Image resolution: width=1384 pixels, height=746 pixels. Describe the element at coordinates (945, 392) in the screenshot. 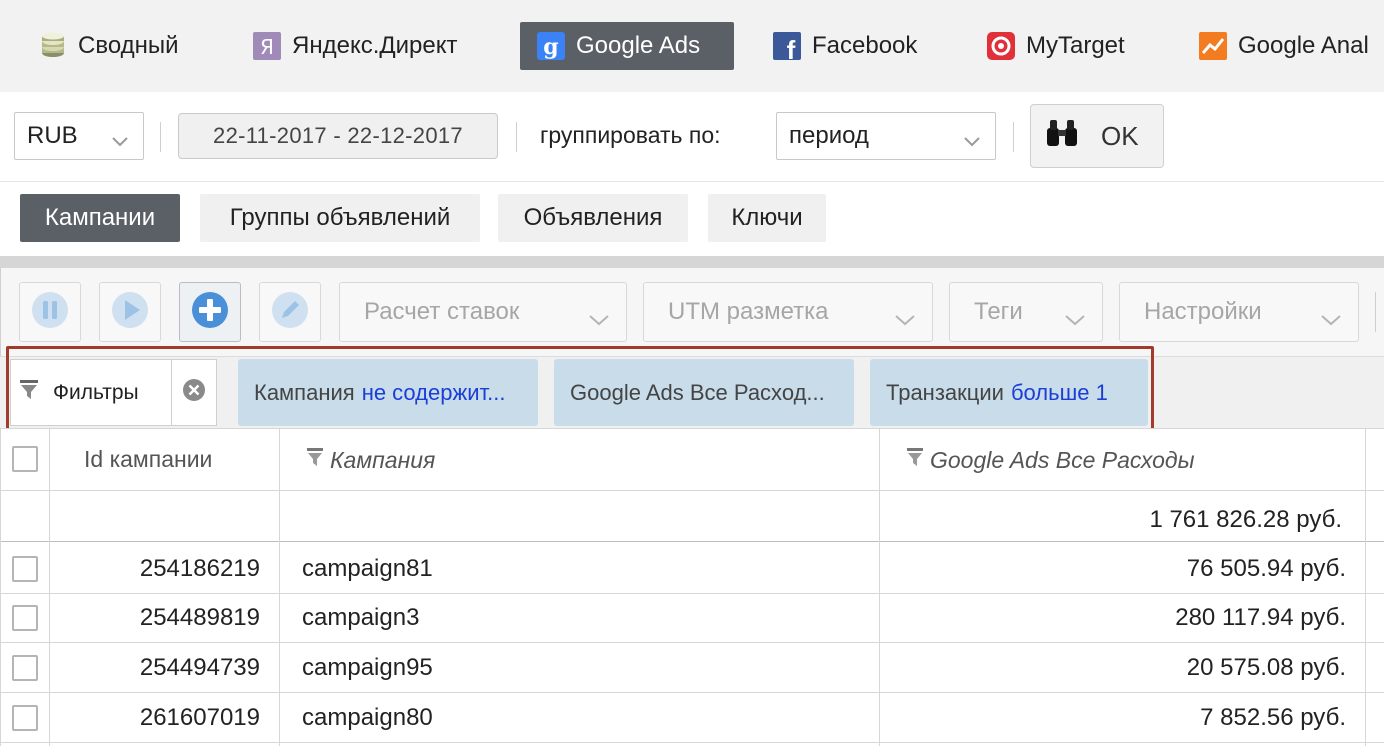

I see `chip-field: Транзакции` at that location.